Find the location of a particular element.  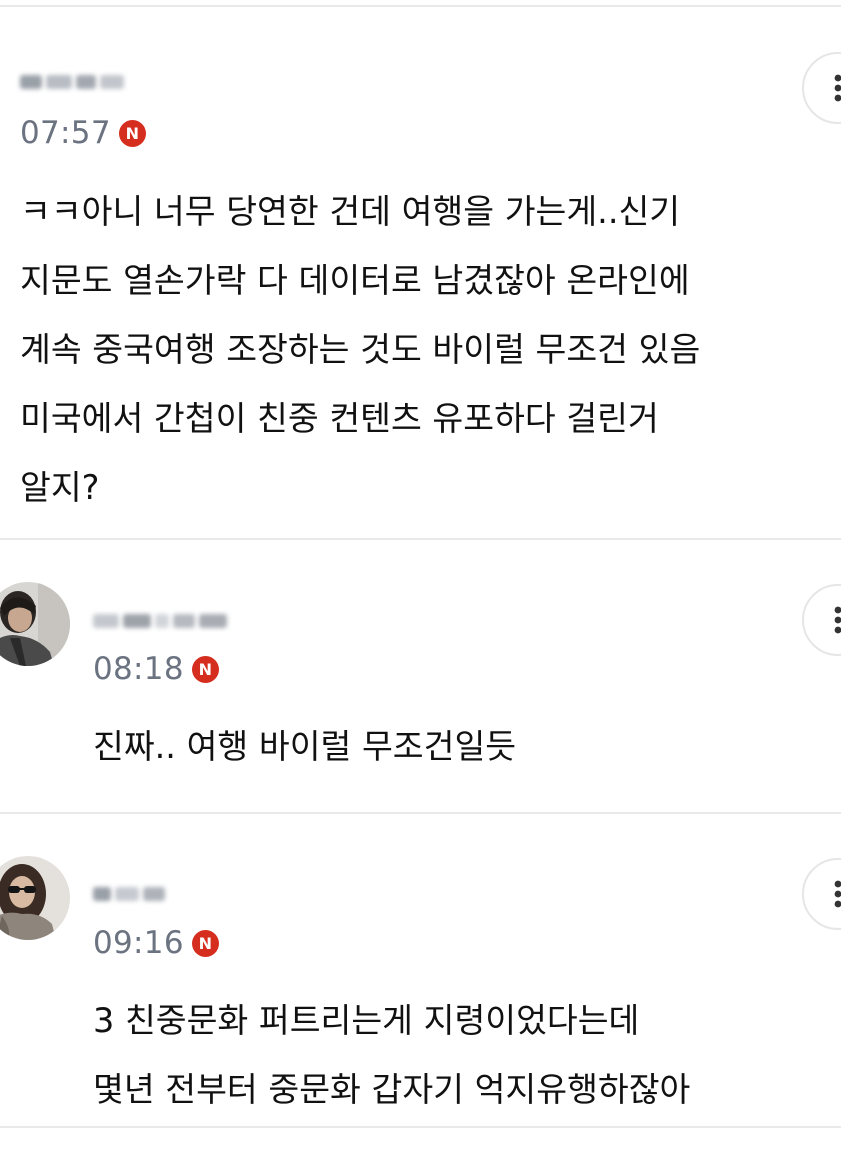

comment-meta: 07:57 N is located at coordinates (83, 133).